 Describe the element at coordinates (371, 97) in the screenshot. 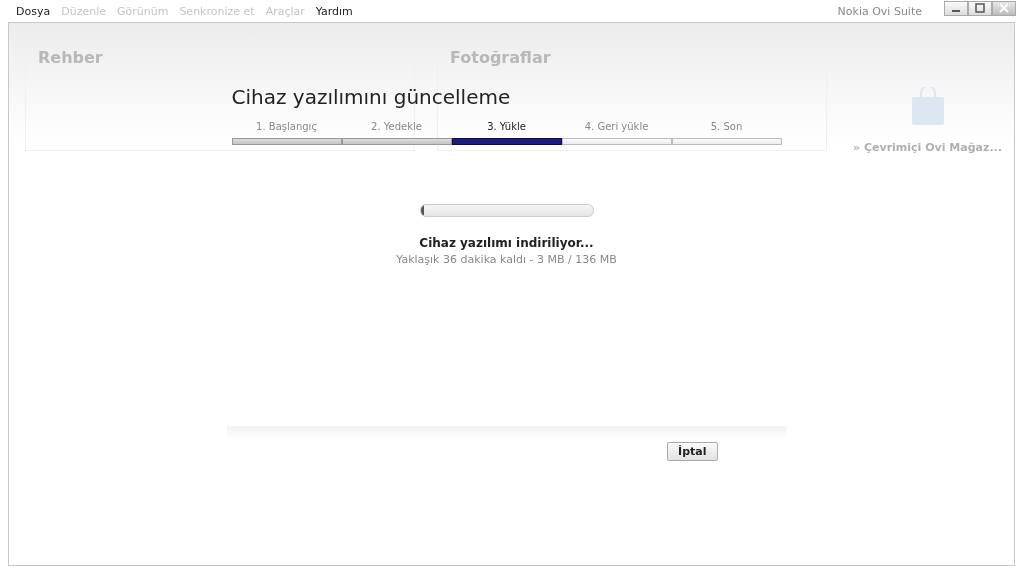

I see `dialog-title: Cihaz yazılımını güncelleme` at that location.